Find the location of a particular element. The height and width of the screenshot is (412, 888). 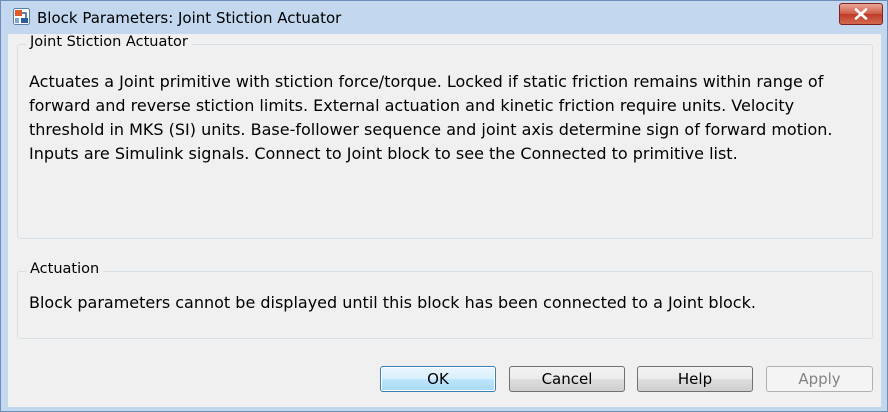

close-icon is located at coordinates (861, 14).